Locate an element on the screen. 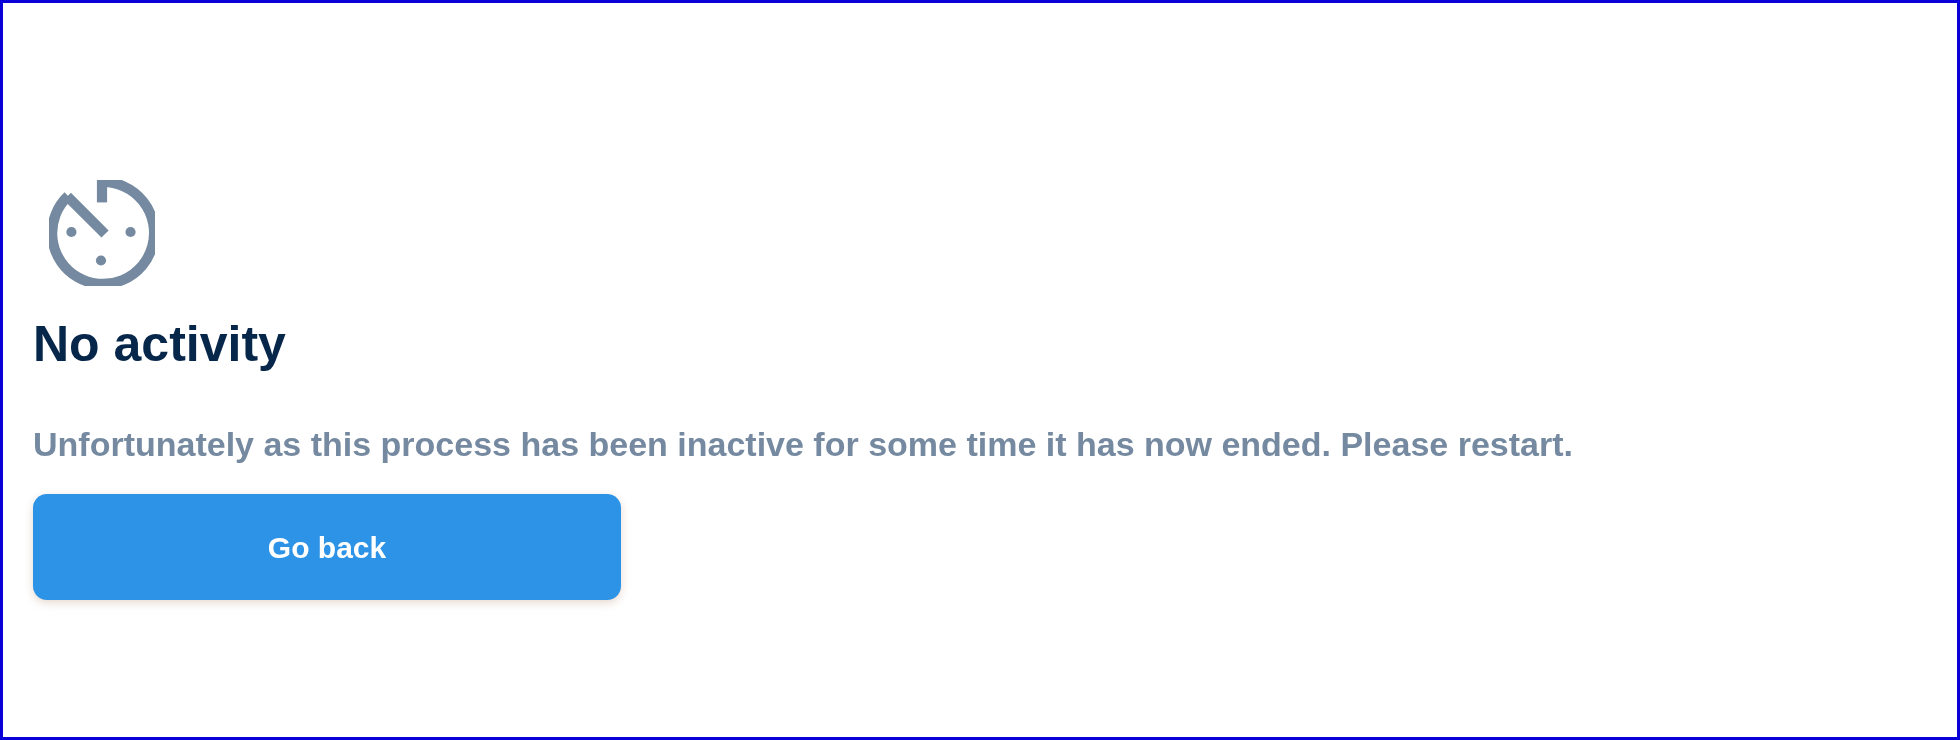 The height and width of the screenshot is (740, 1960). timer-icon is located at coordinates (102, 233).